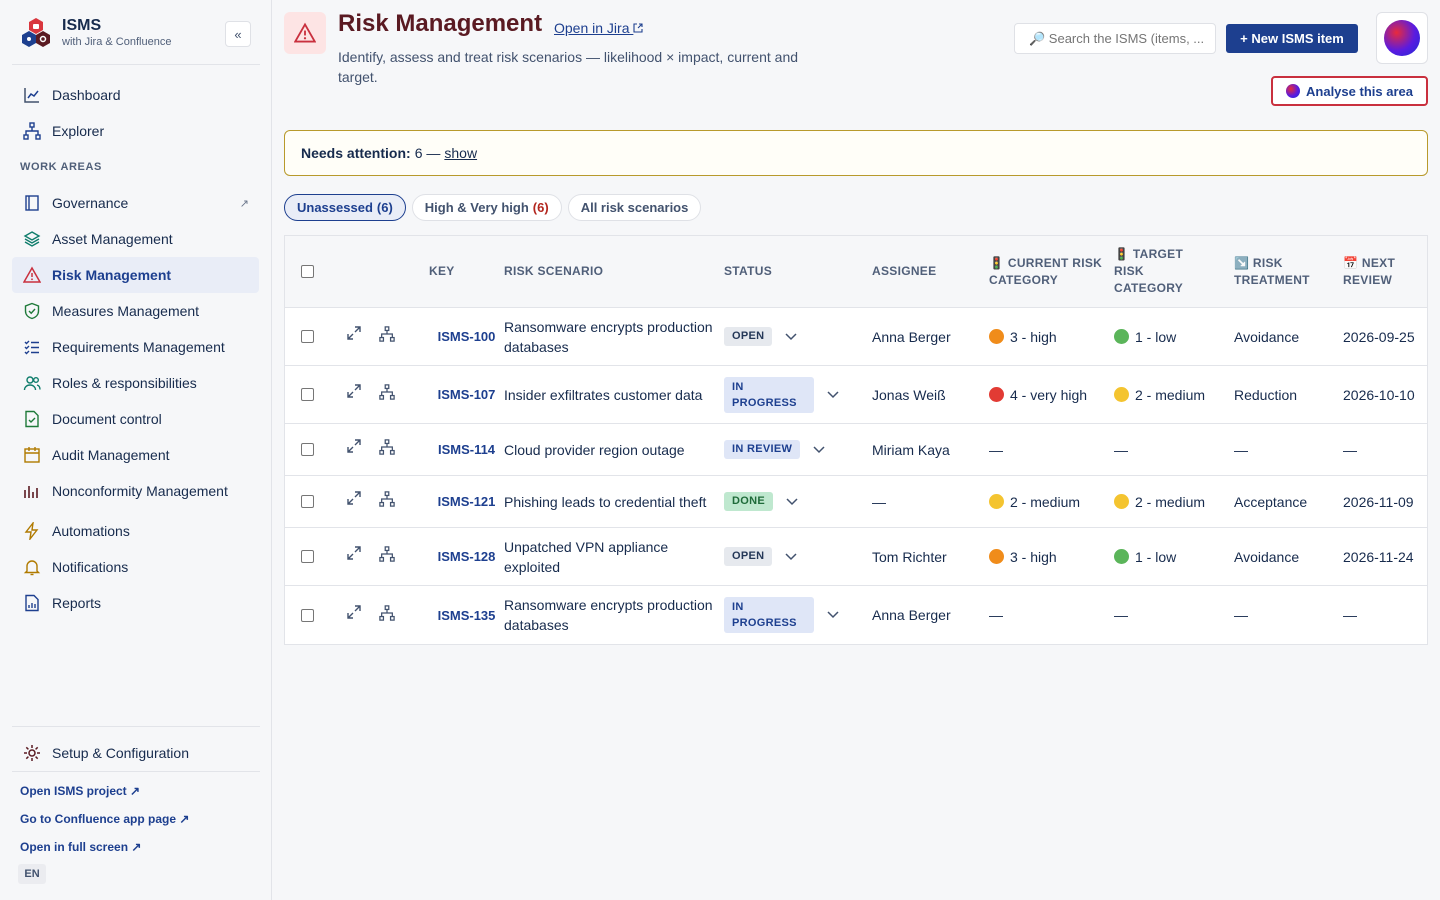 The image size is (1440, 900). What do you see at coordinates (135, 239) in the screenshot?
I see `sidebar-item-asset-management: Asset Management` at bounding box center [135, 239].